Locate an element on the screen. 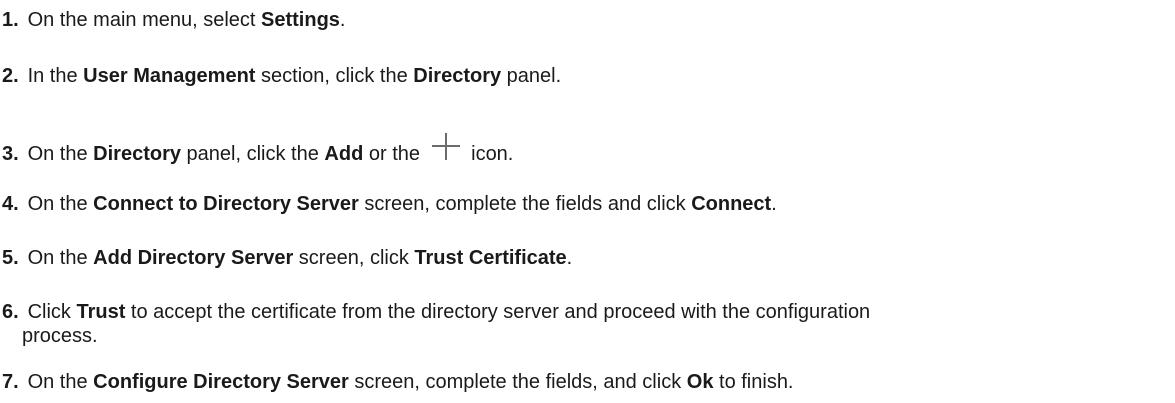 The width and height of the screenshot is (1175, 403). step-number: 3. is located at coordinates (10, 154).